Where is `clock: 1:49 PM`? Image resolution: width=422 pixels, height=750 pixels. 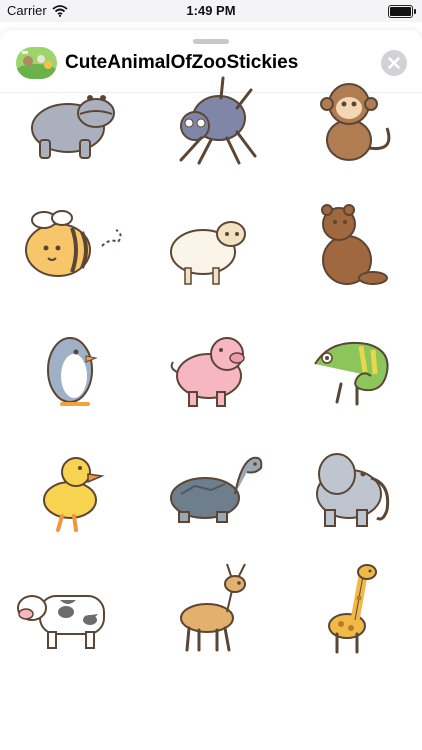 clock: 1:49 PM is located at coordinates (211, 10).